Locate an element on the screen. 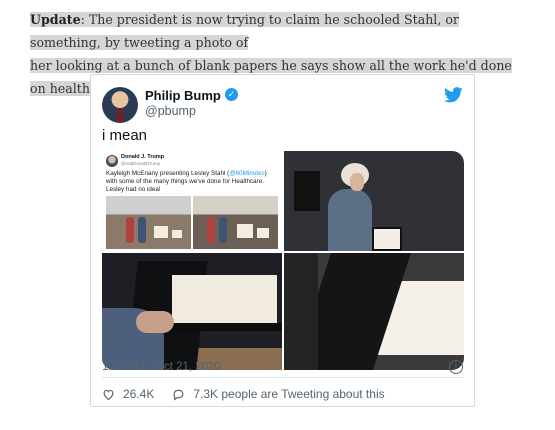 The width and height of the screenshot is (555, 430). verified-badge-icon: ✓ is located at coordinates (231, 94).